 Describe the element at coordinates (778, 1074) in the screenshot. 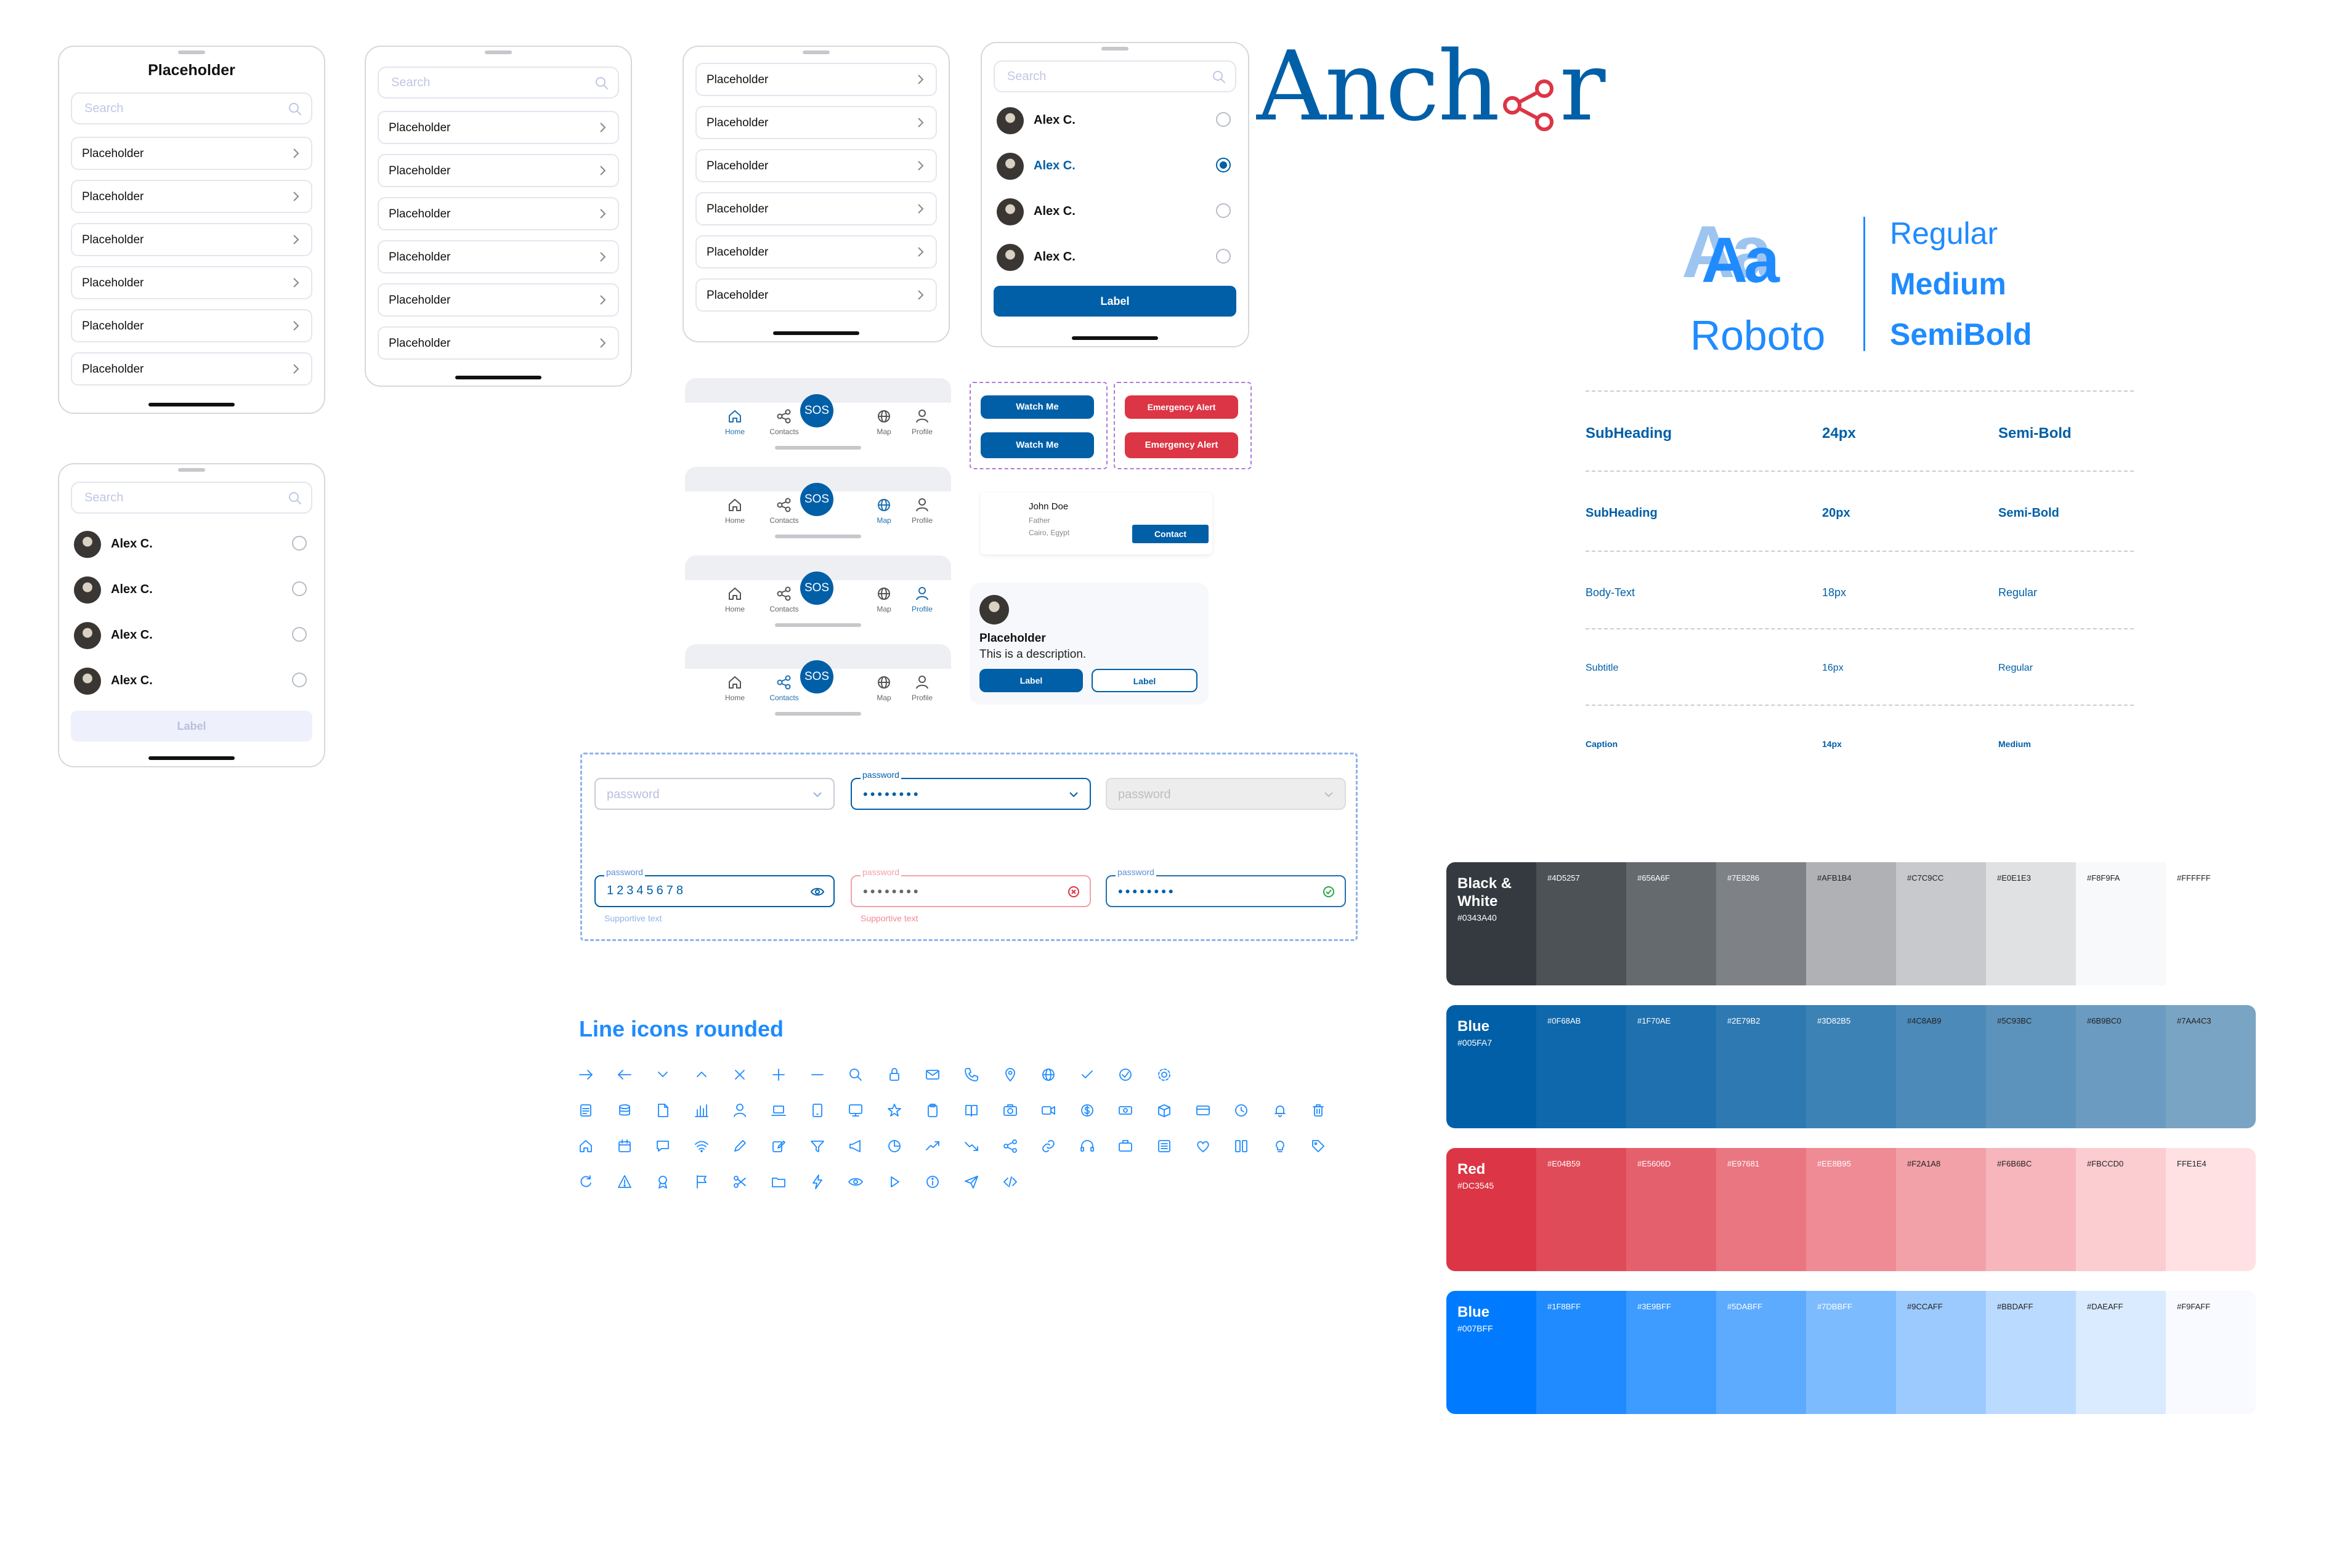

I see `plus-icon` at that location.